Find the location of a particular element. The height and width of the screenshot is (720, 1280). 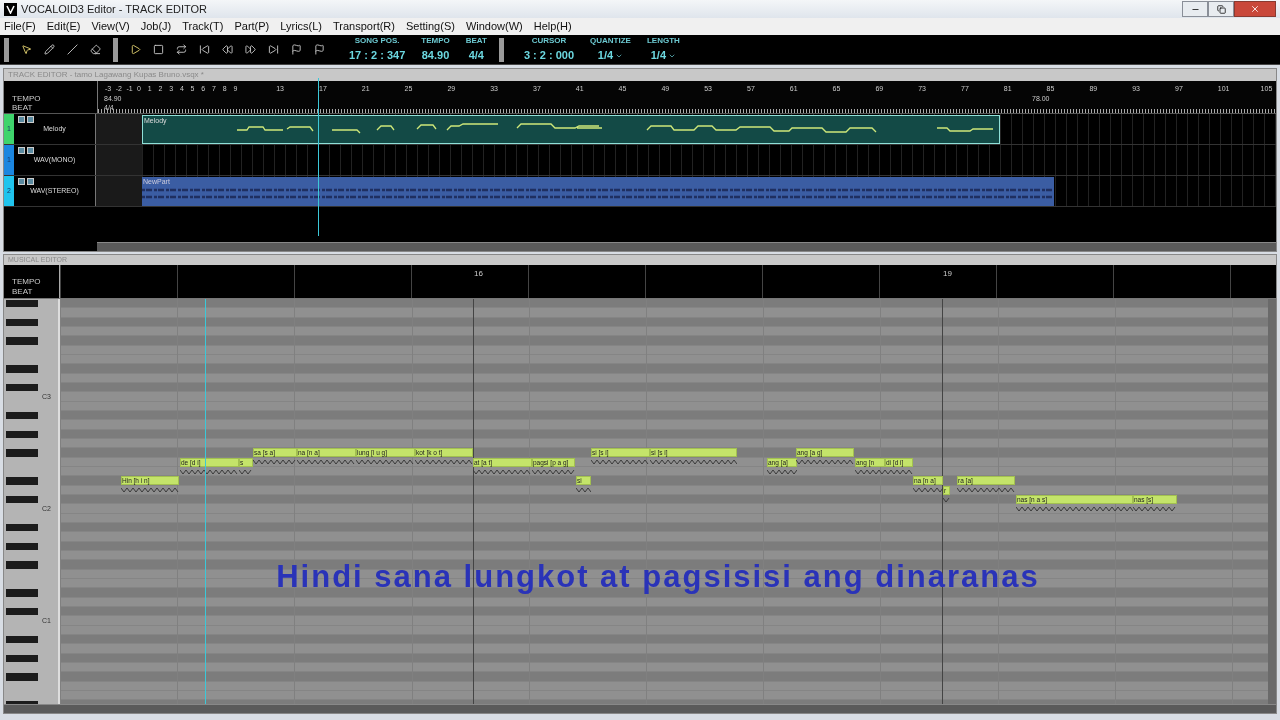

app-logo-icon is located at coordinates (10, 9).